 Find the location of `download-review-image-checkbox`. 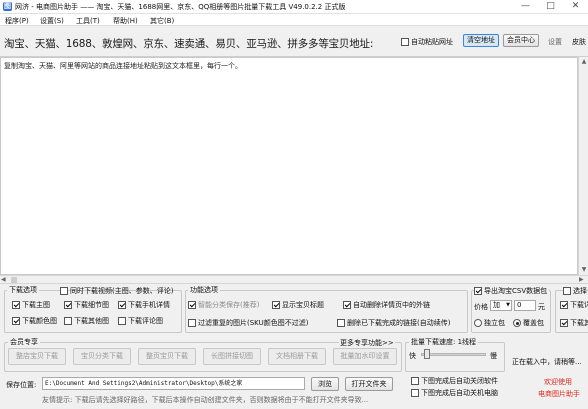

download-review-image-checkbox is located at coordinates (122, 321).